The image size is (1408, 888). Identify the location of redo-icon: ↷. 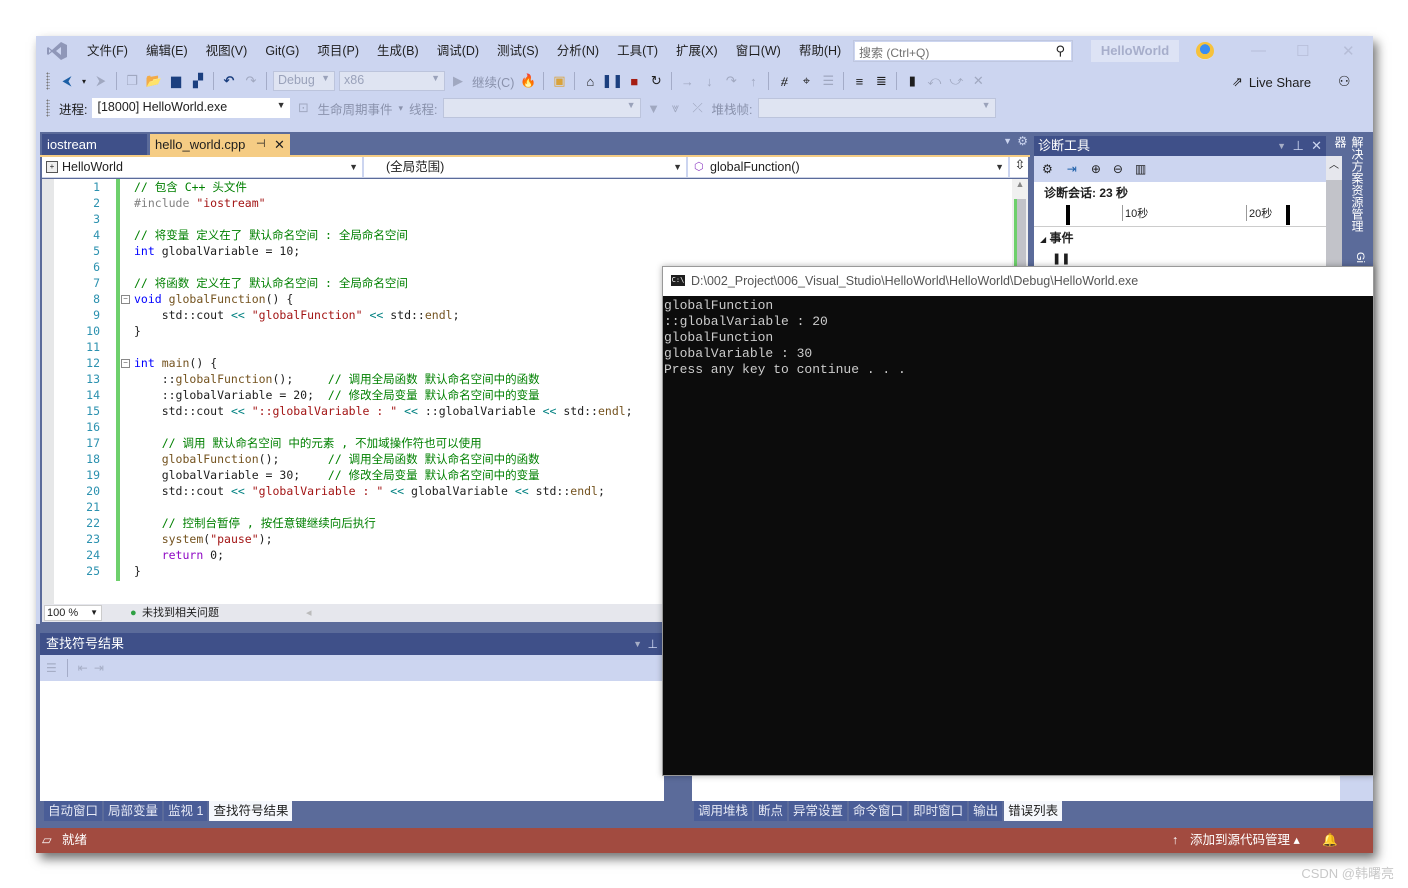
(251, 81).